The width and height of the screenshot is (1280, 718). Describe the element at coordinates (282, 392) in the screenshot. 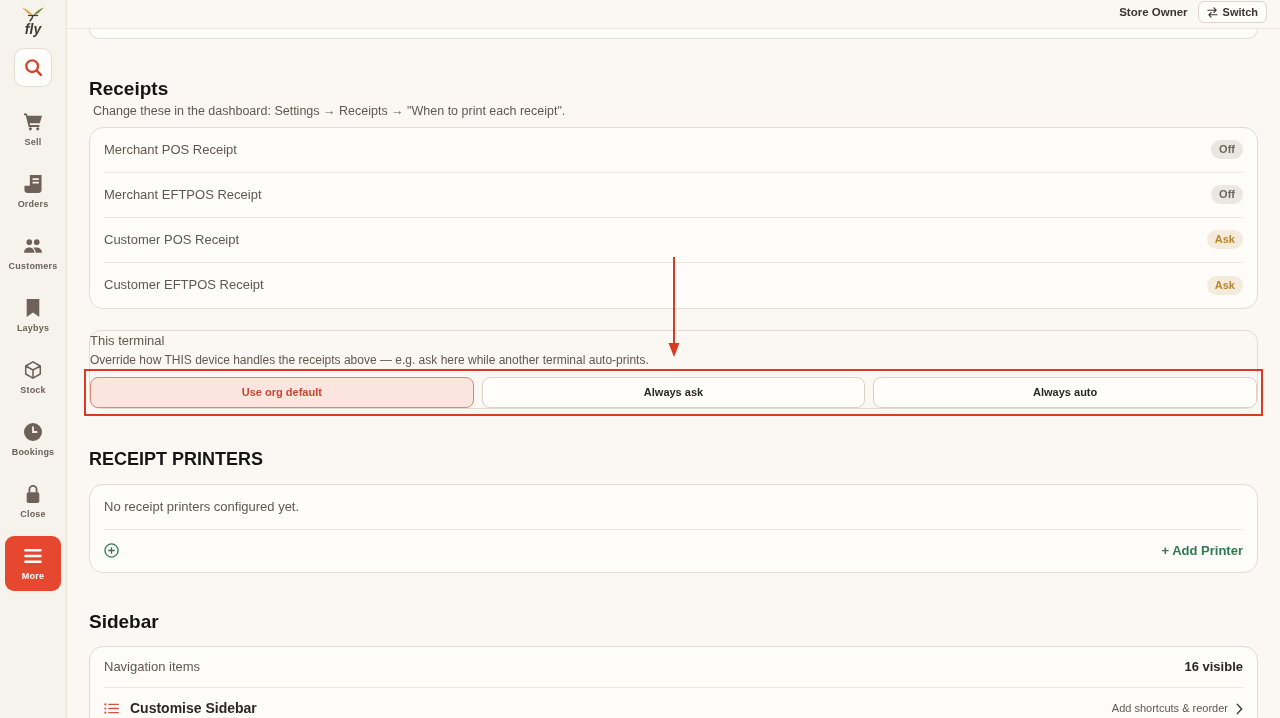

I see `option-button: Use org default` at that location.